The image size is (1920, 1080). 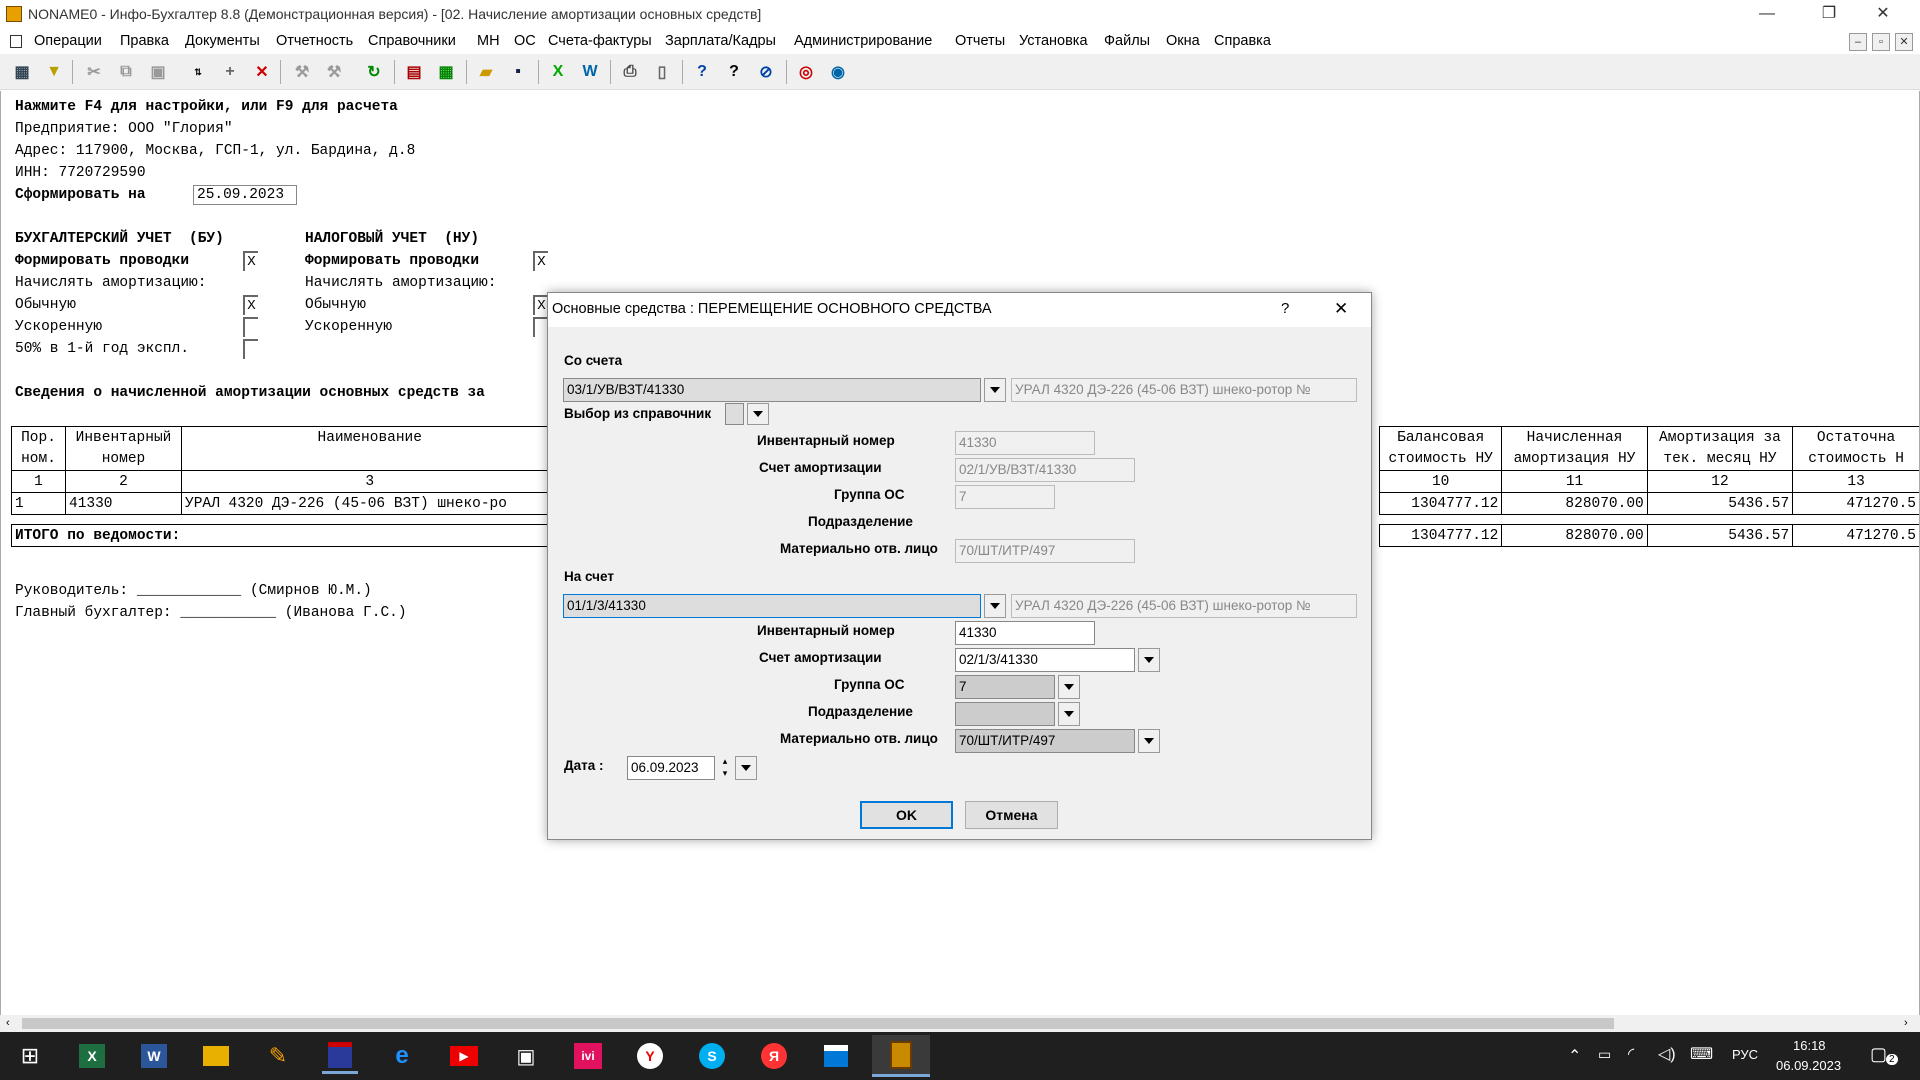 What do you see at coordinates (1631, 1054) in the screenshot?
I see `wifi-icon: ◜` at bounding box center [1631, 1054].